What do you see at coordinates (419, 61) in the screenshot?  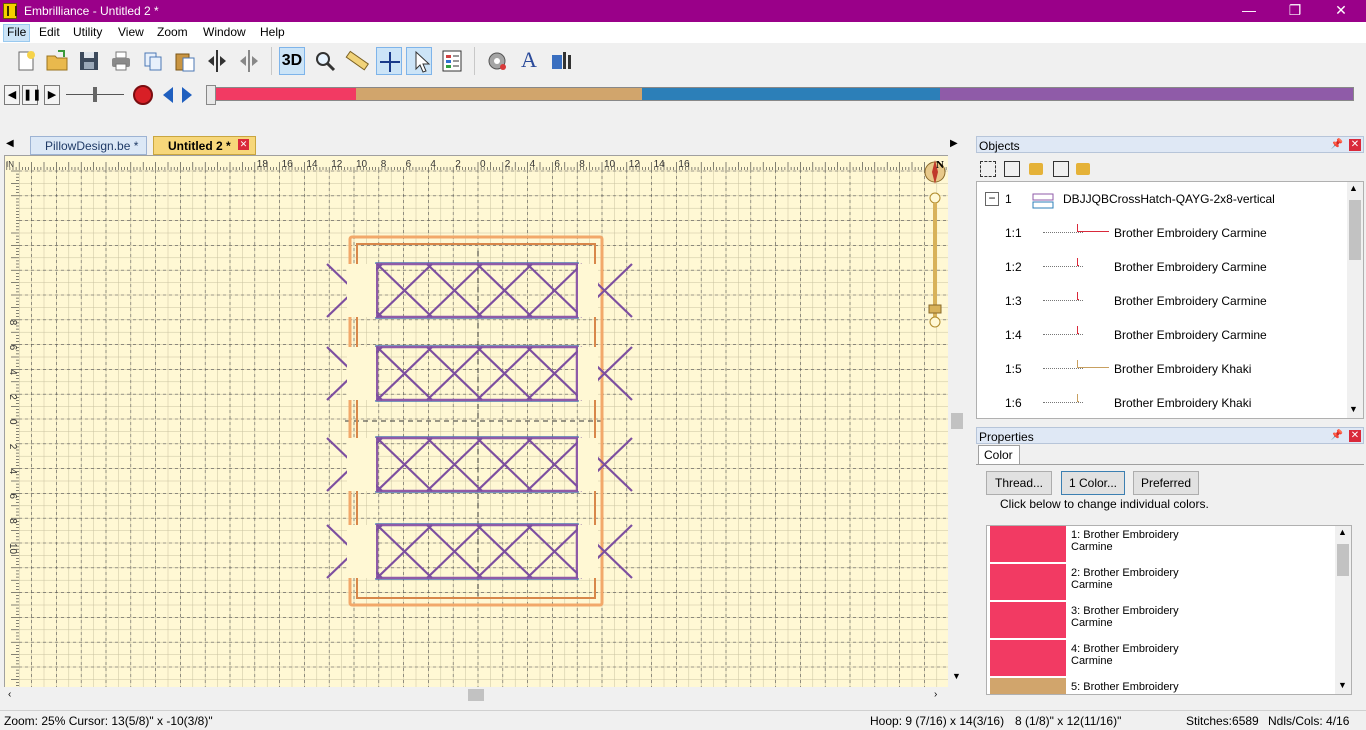 I see `select-pointer-icon` at bounding box center [419, 61].